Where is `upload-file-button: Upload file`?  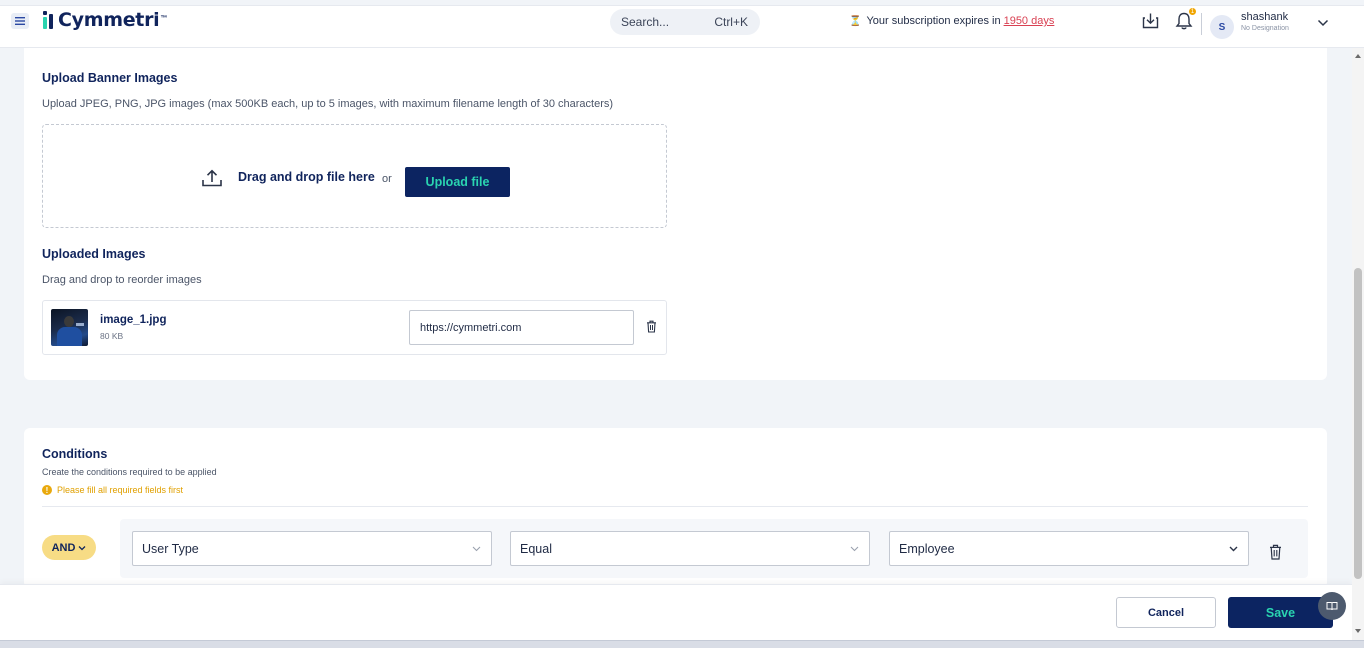 upload-file-button: Upload file is located at coordinates (457, 182).